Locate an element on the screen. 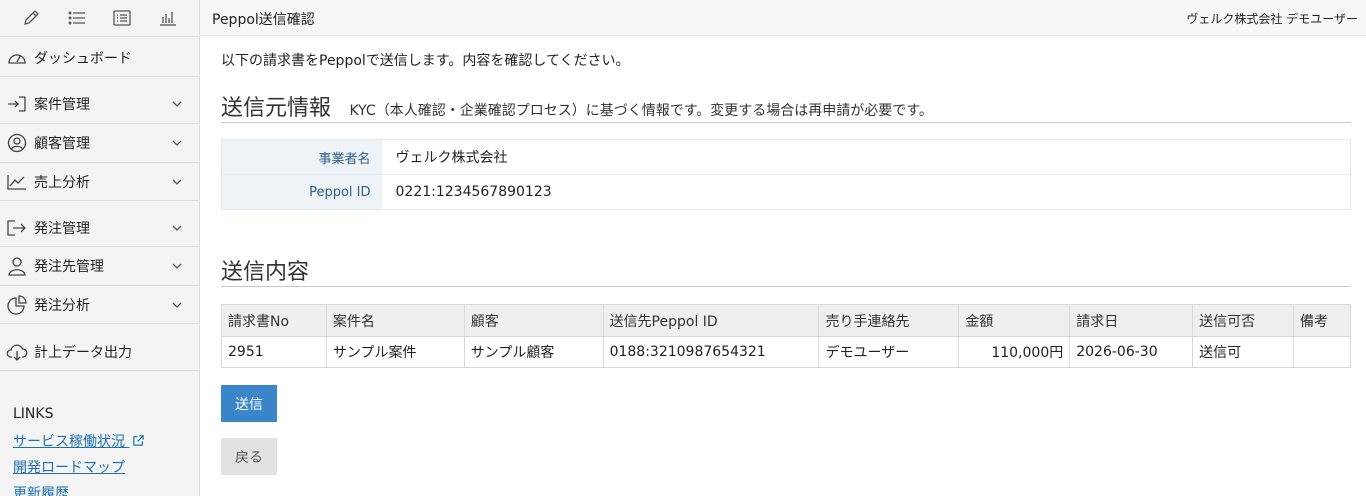 This screenshot has width=1366, height=496. column-header: 請求日 is located at coordinates (1131, 320).